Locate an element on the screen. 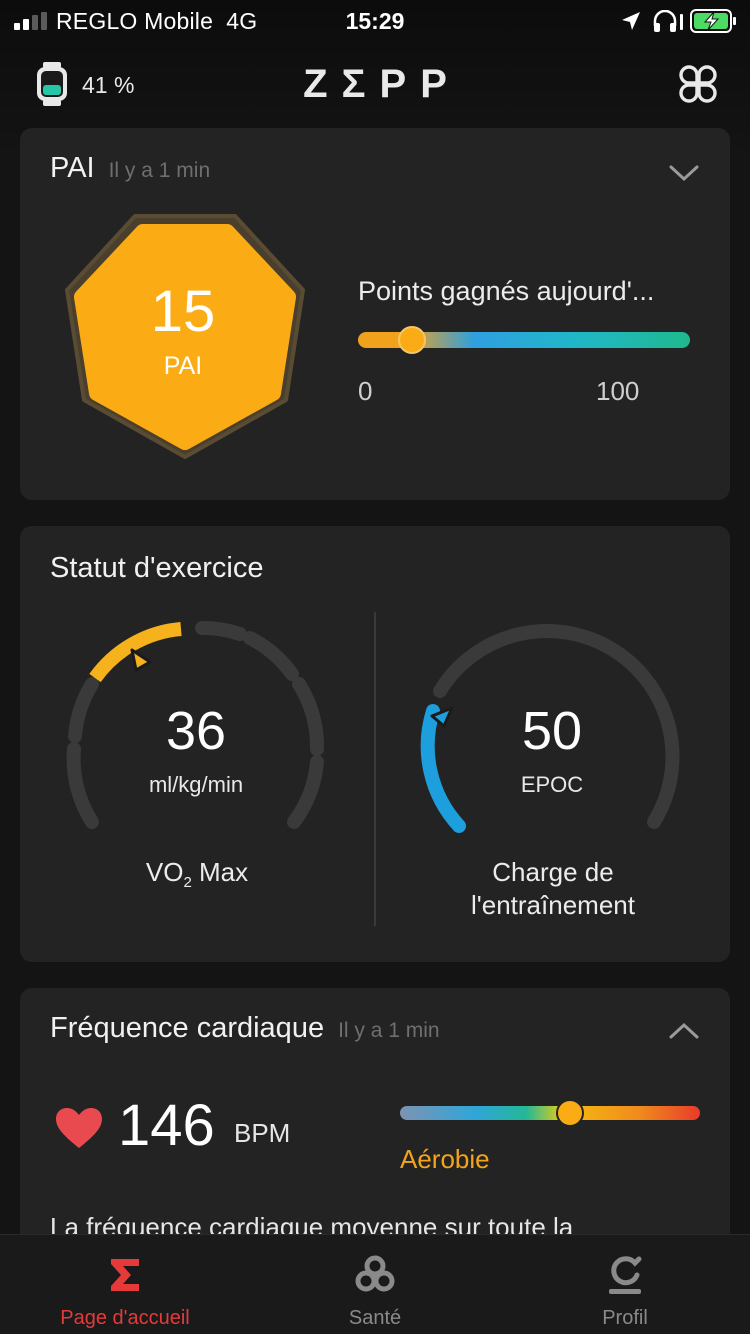 The width and height of the screenshot is (750, 1334). tab-health: Santé is located at coordinates (375, 1284).